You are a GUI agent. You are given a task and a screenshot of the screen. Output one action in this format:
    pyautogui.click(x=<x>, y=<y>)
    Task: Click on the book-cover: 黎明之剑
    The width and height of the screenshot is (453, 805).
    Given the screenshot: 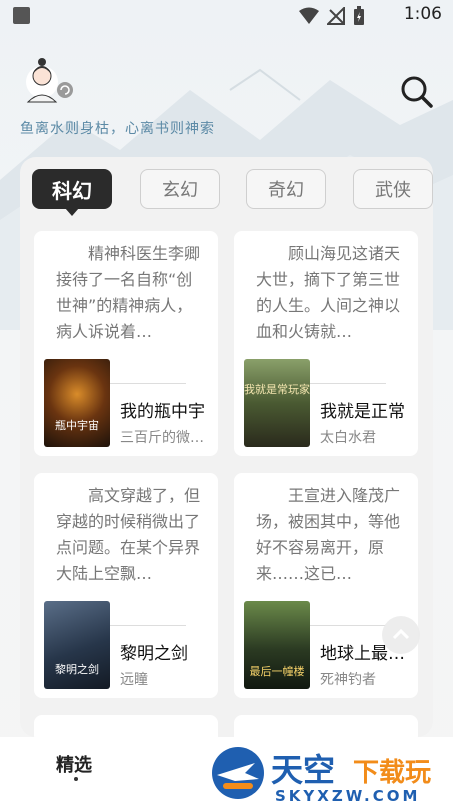 What is the action you would take?
    pyautogui.click(x=77, y=645)
    